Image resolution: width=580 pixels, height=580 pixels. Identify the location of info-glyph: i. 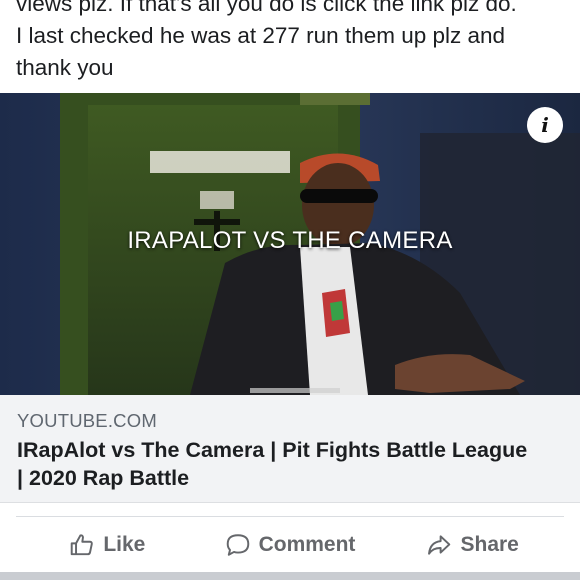
(545, 125).